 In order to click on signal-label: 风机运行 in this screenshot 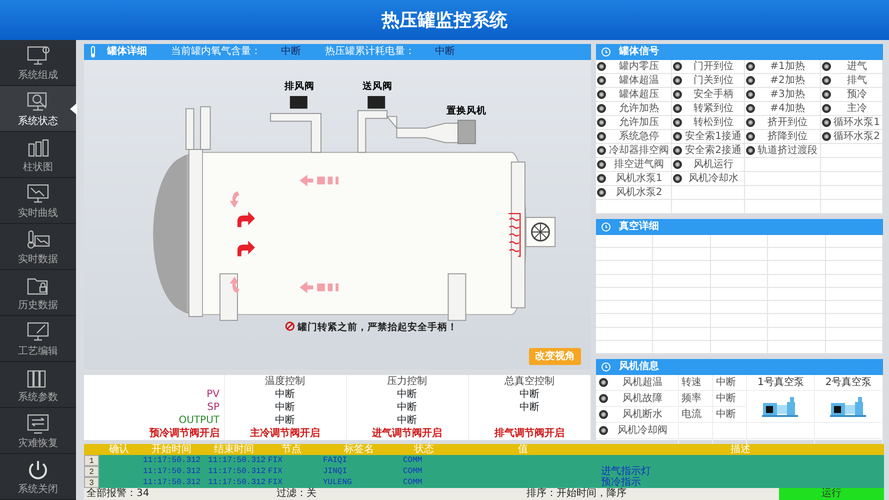, I will do `click(713, 165)`.